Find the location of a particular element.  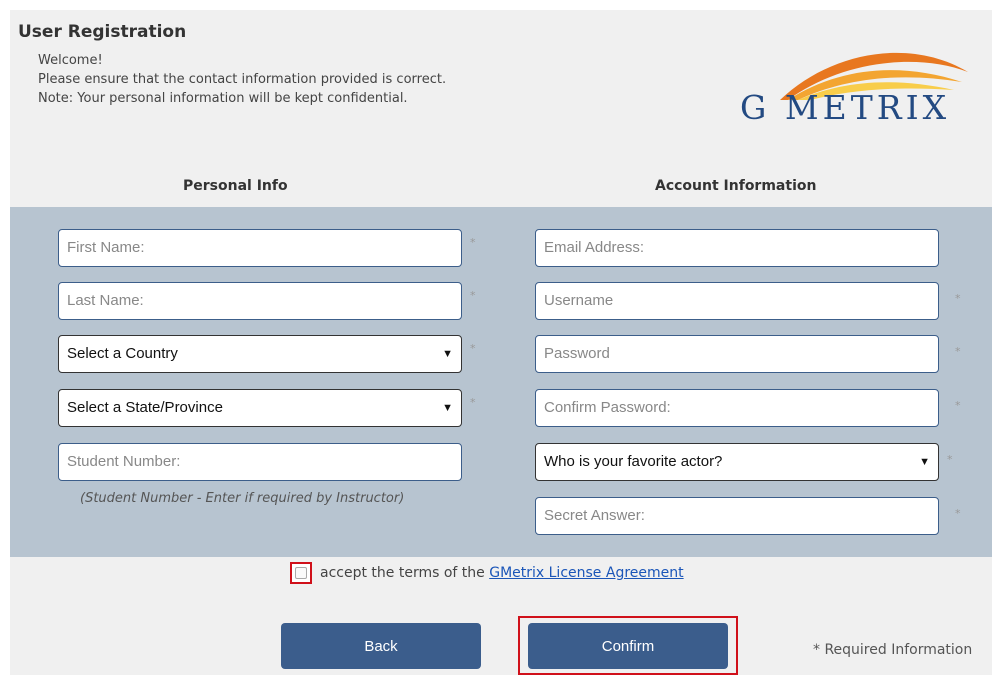

gmetrix-logo: G METRIX is located at coordinates (855, 87).